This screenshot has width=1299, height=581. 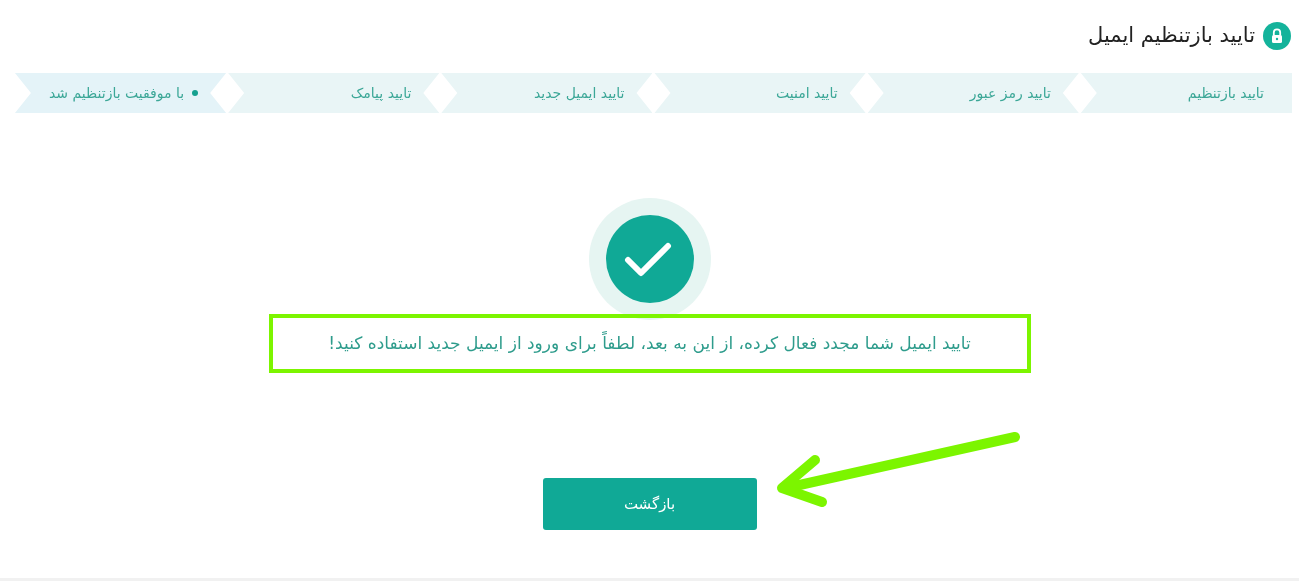 I want to click on step-tab: با موفقیت بازتنظیم شد, so click(x=120, y=93).